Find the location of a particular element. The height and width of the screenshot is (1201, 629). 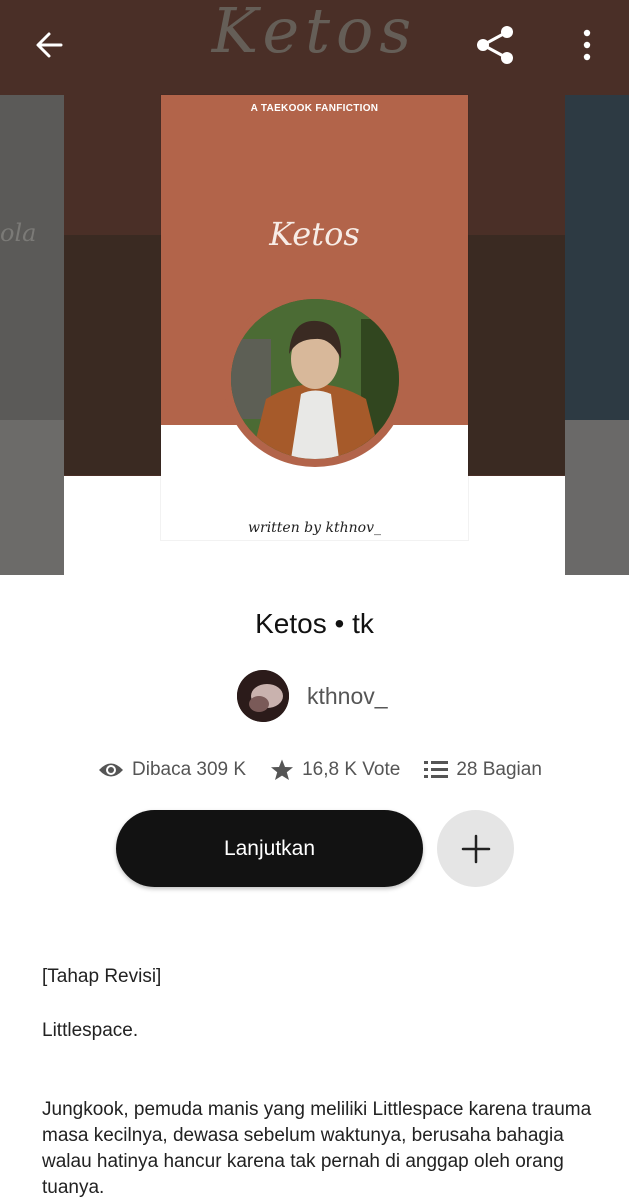

back-button is located at coordinates (49, 45).